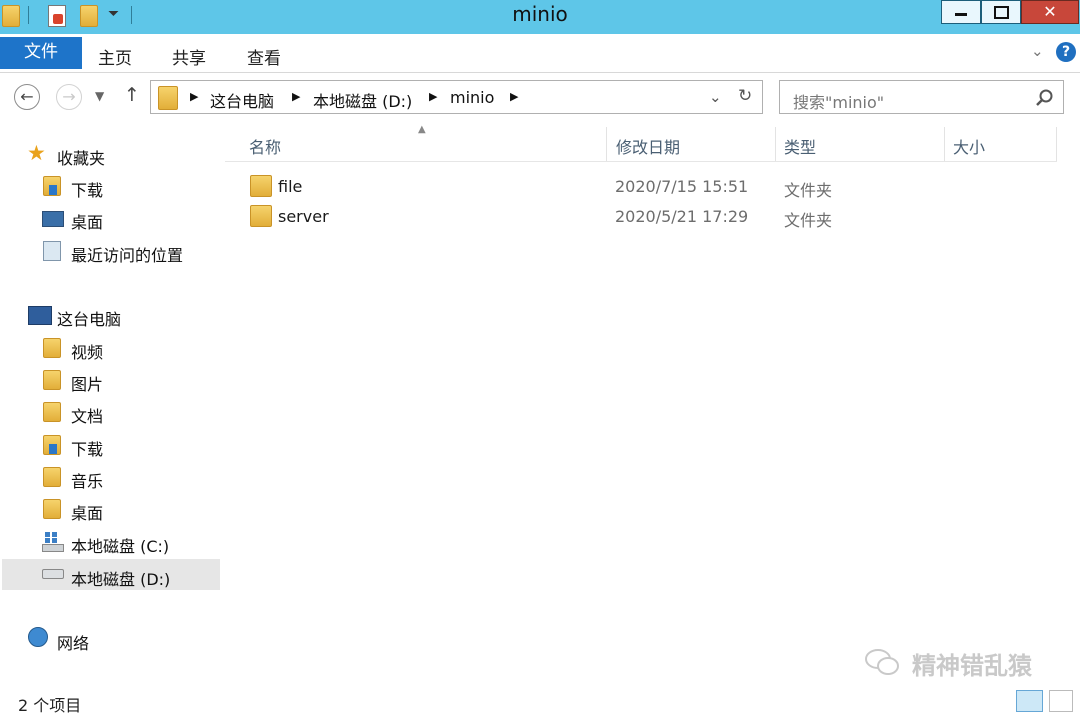 This screenshot has width=1080, height=716. What do you see at coordinates (362, 100) in the screenshot?
I see `breadcrumb-drive-d: 本地磁盘 (D:)` at bounding box center [362, 100].